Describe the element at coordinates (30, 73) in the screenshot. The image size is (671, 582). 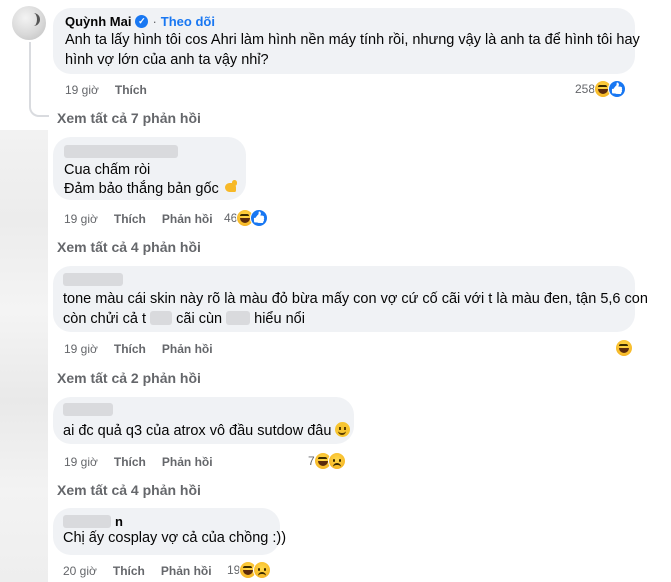
I see `thread-line` at that location.